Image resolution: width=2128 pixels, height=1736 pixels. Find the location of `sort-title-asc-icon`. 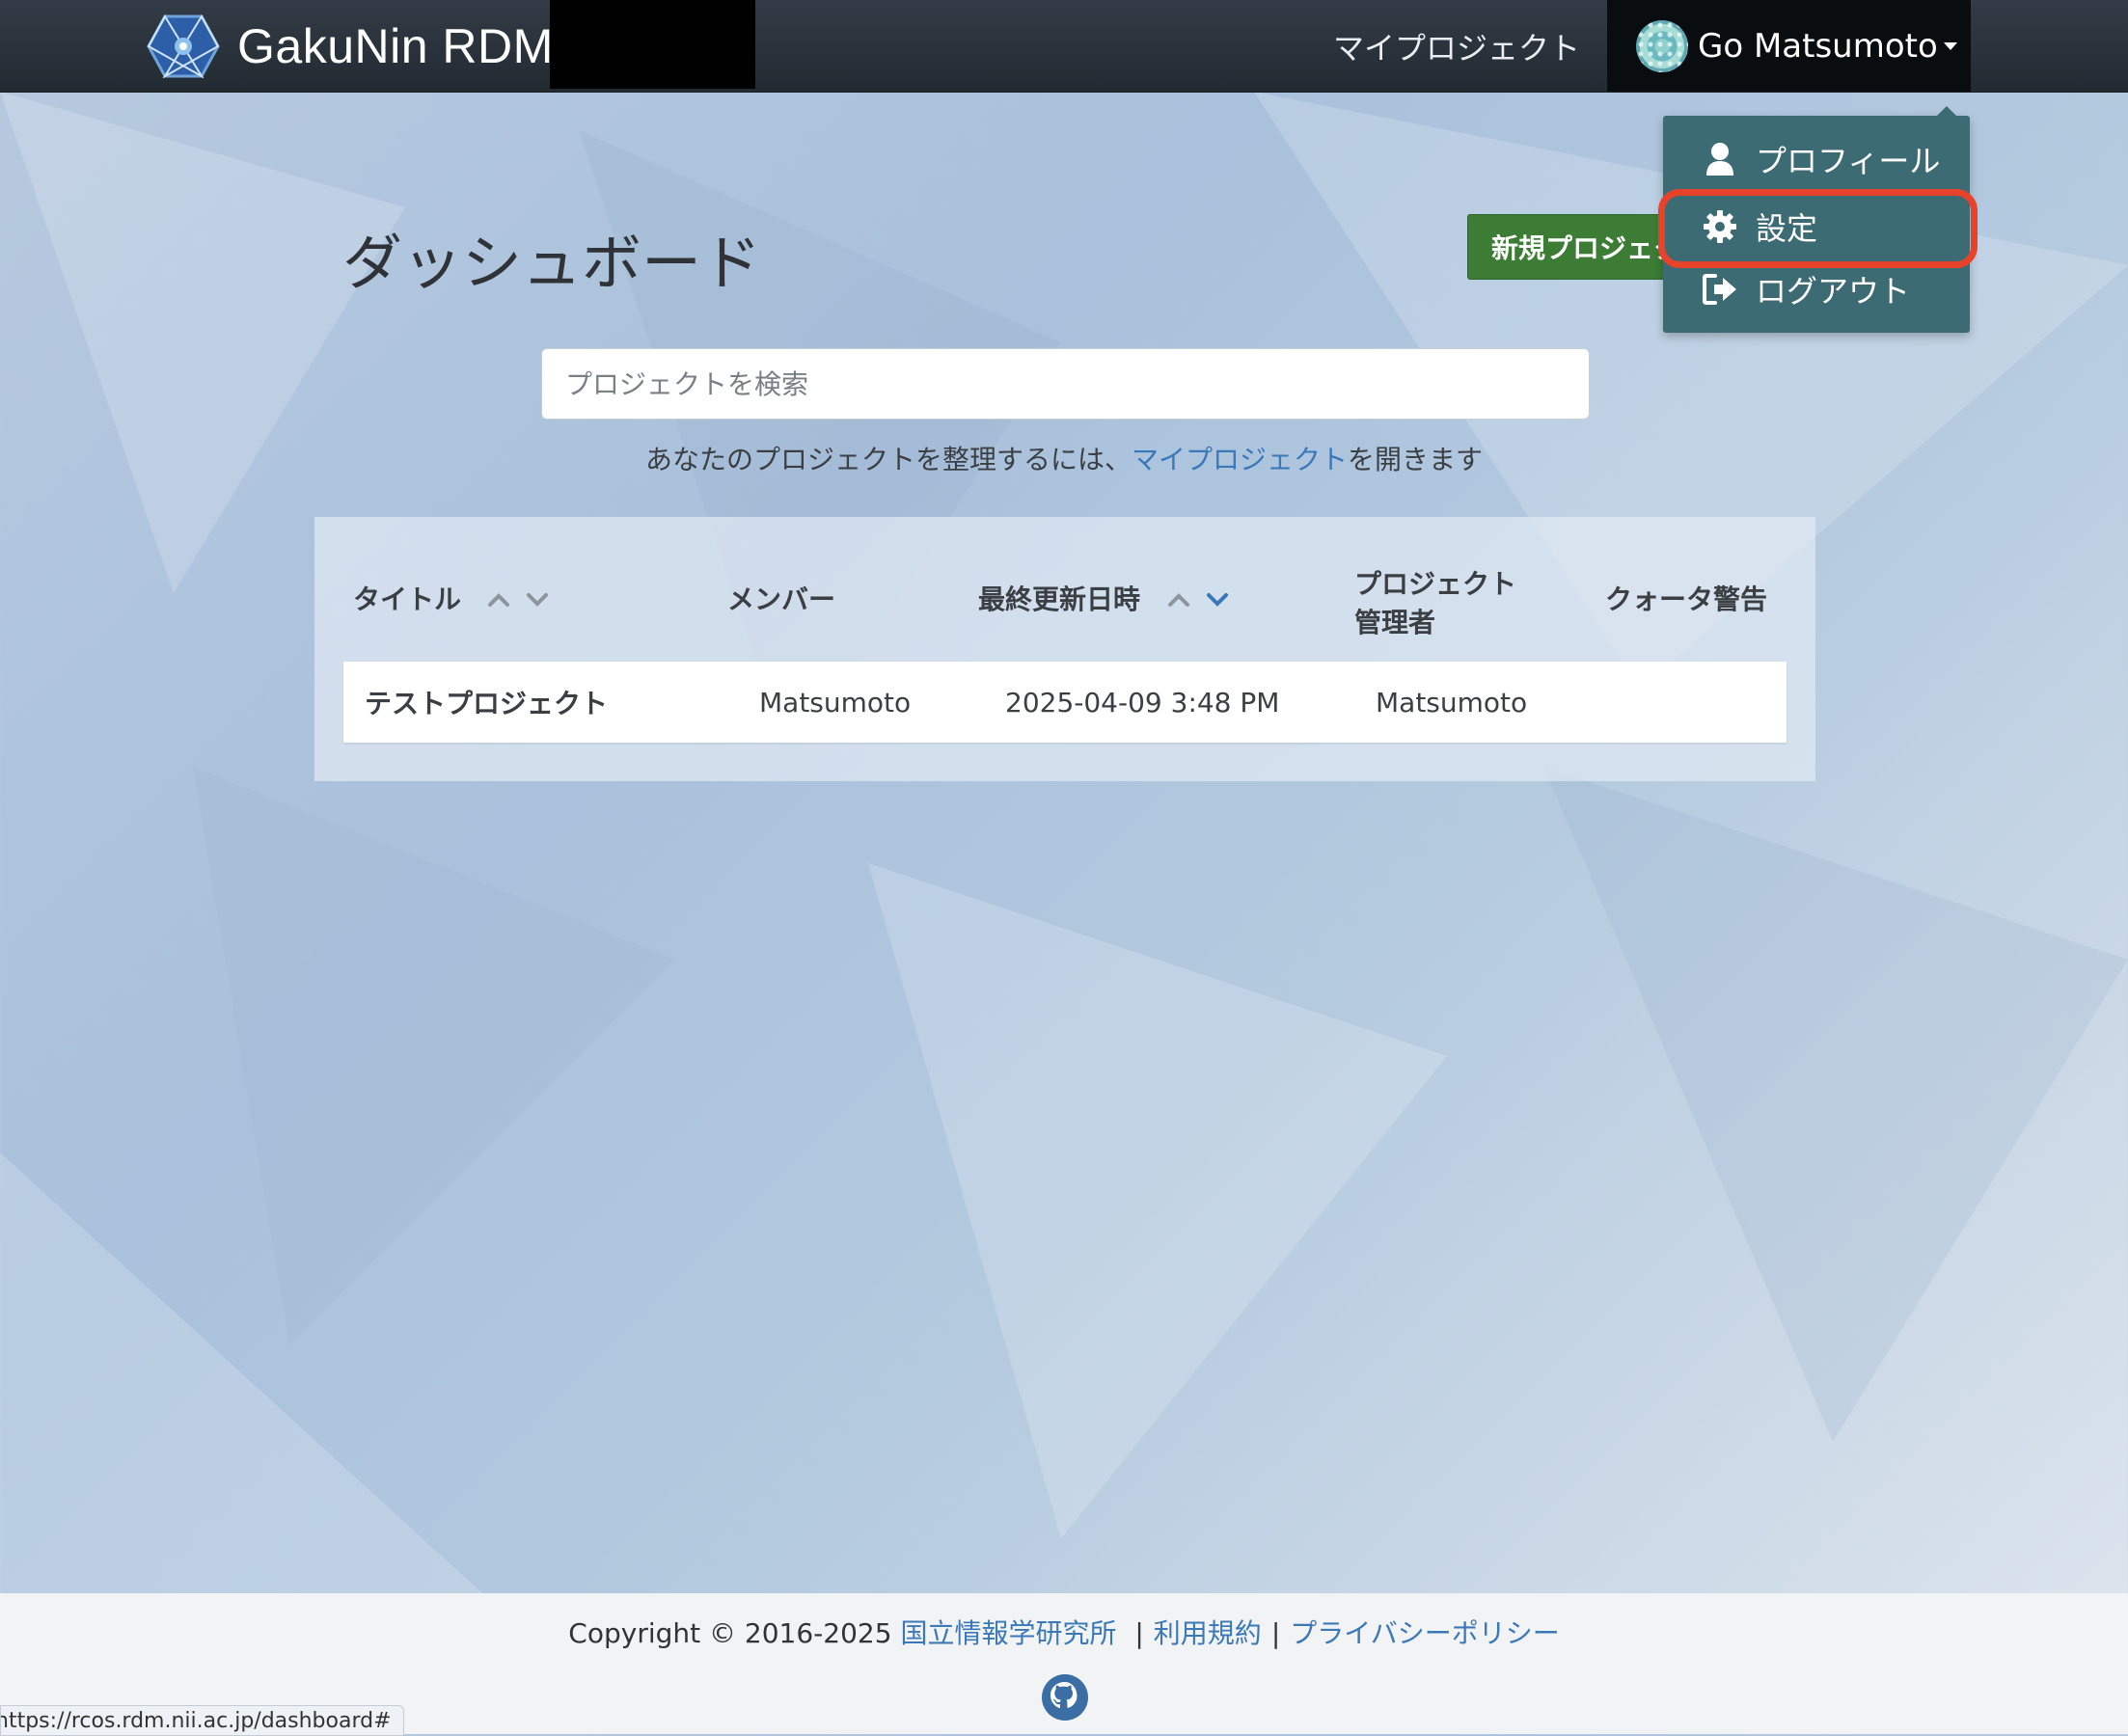

sort-title-asc-icon is located at coordinates (498, 599).